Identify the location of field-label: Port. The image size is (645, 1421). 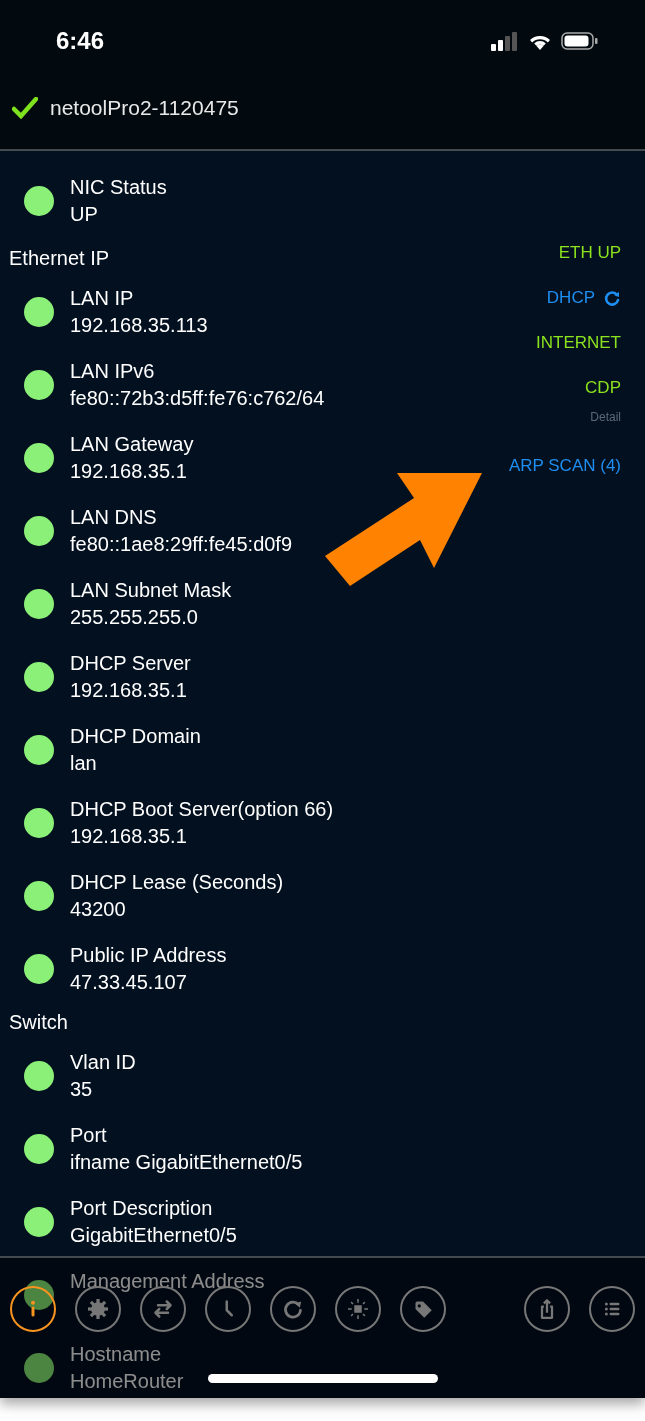
(89, 1135).